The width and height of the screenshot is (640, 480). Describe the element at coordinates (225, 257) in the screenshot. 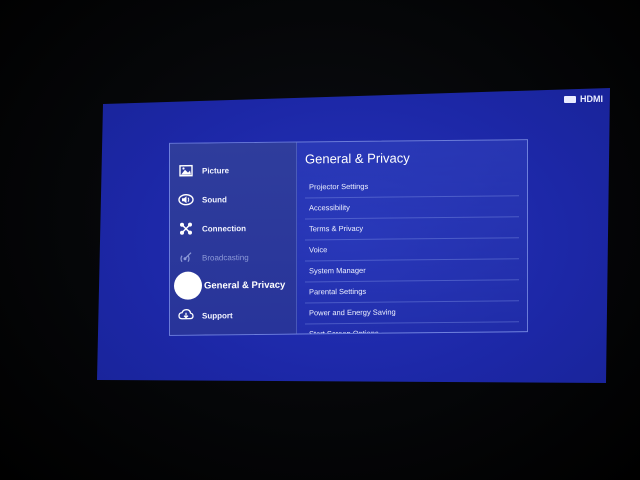

I see `sidebar-item-label: Broadcasting` at that location.